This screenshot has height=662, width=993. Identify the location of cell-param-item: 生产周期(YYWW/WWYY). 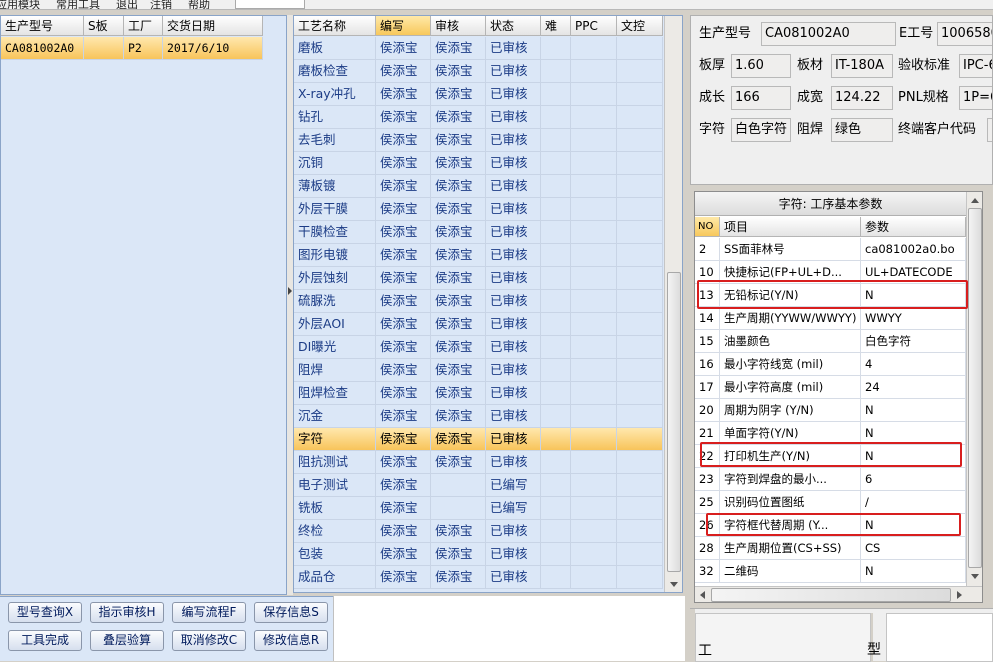
(790, 318).